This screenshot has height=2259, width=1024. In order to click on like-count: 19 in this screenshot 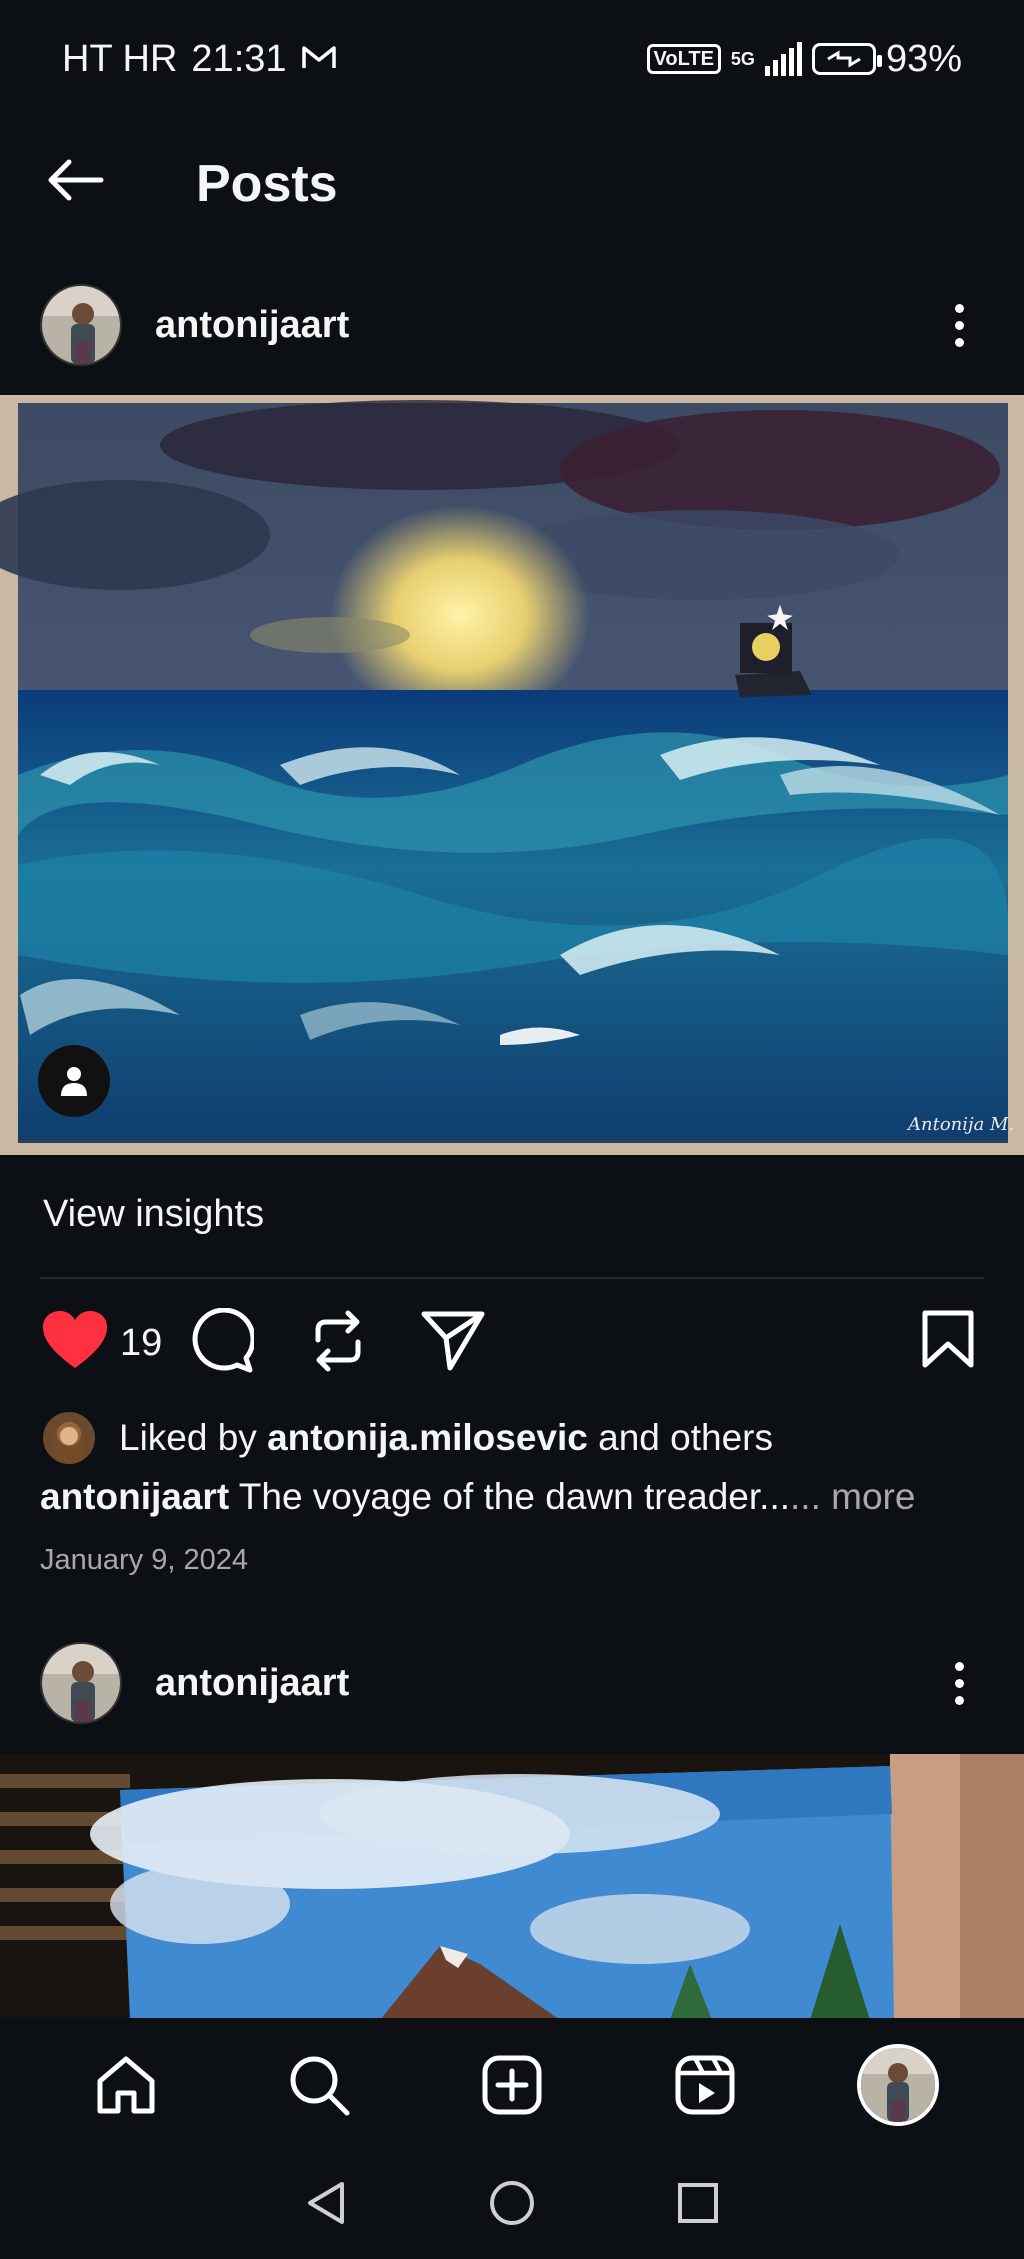, I will do `click(141, 1343)`.